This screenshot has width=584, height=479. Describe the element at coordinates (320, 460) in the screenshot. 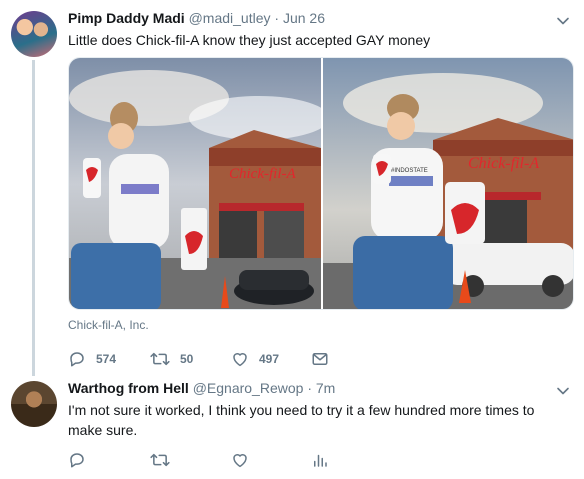

I see `analytics-icon` at that location.